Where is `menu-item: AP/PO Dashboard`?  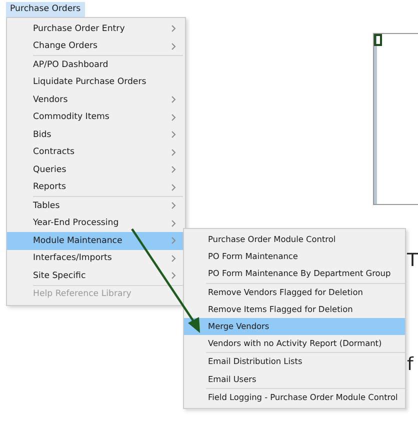
menu-item: AP/PO Dashboard is located at coordinates (96, 65).